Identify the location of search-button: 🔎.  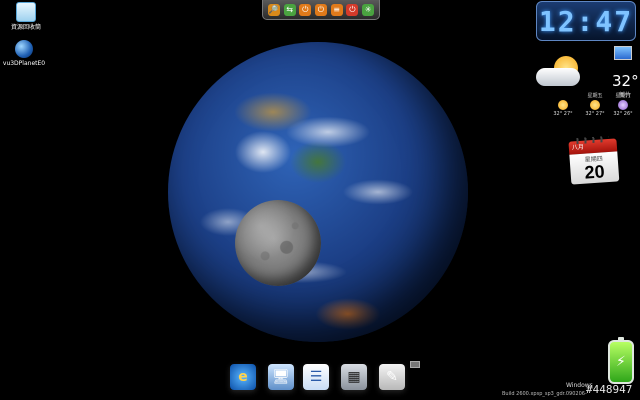
(273, 9).